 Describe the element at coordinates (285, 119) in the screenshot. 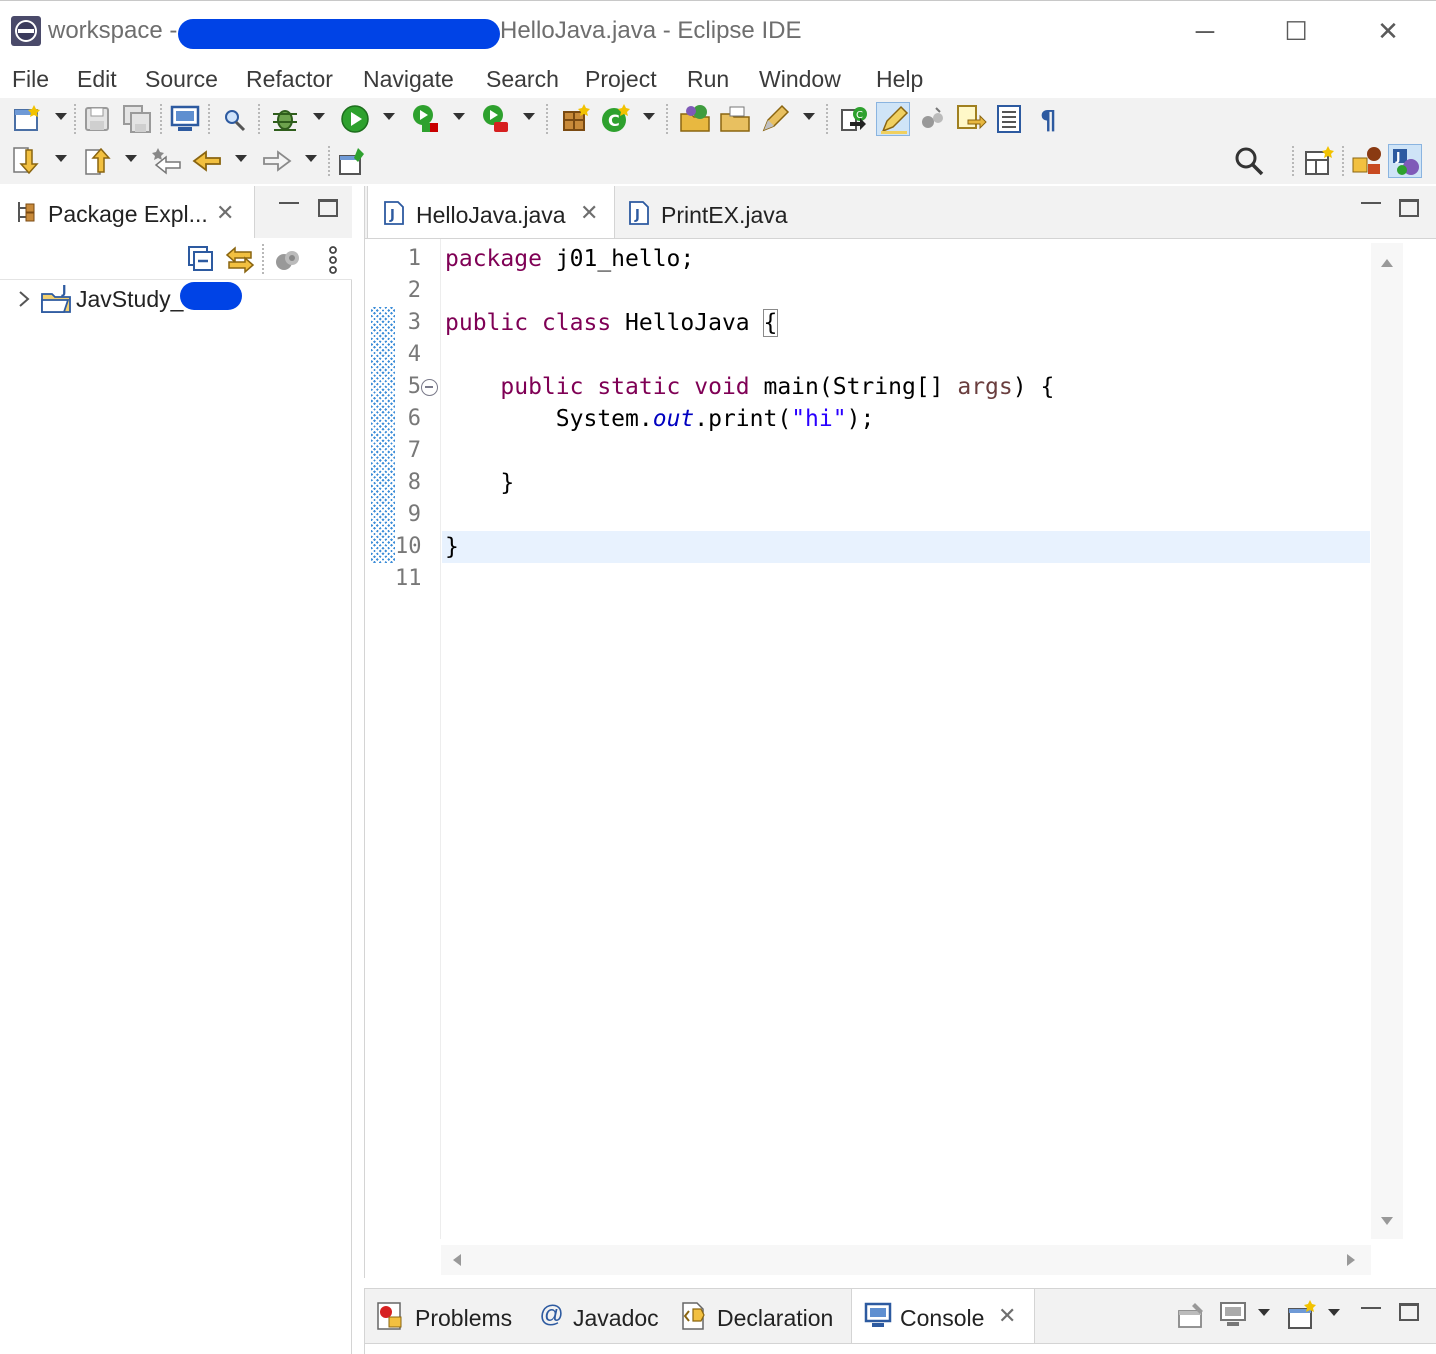

I see `debug-icon` at that location.